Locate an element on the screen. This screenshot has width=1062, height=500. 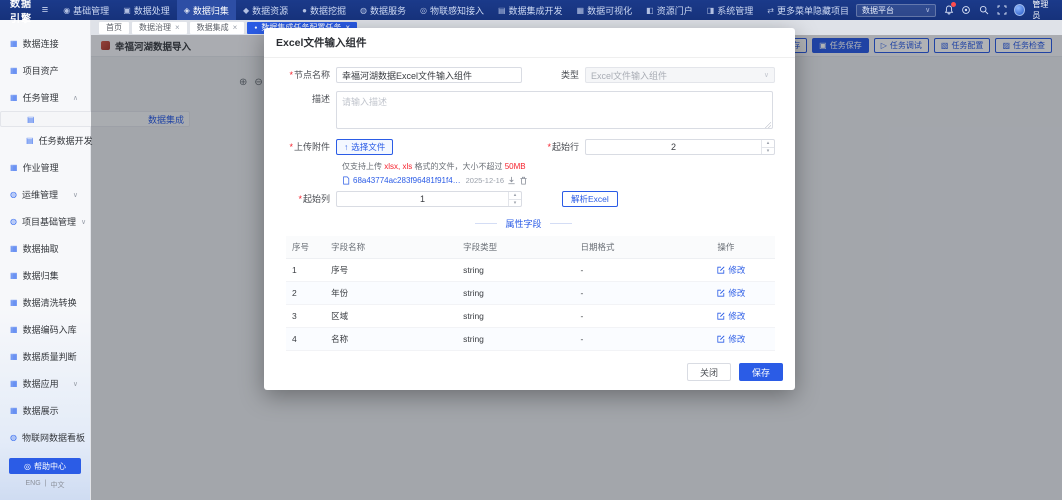
required-mark: * is located at coordinates (549, 147).